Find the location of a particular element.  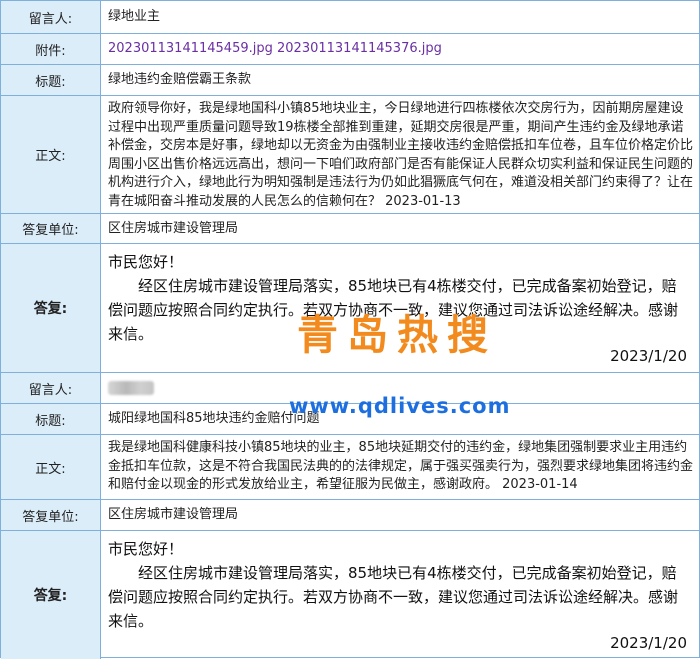

r2-title-label: 标题: is located at coordinates (51, 419).